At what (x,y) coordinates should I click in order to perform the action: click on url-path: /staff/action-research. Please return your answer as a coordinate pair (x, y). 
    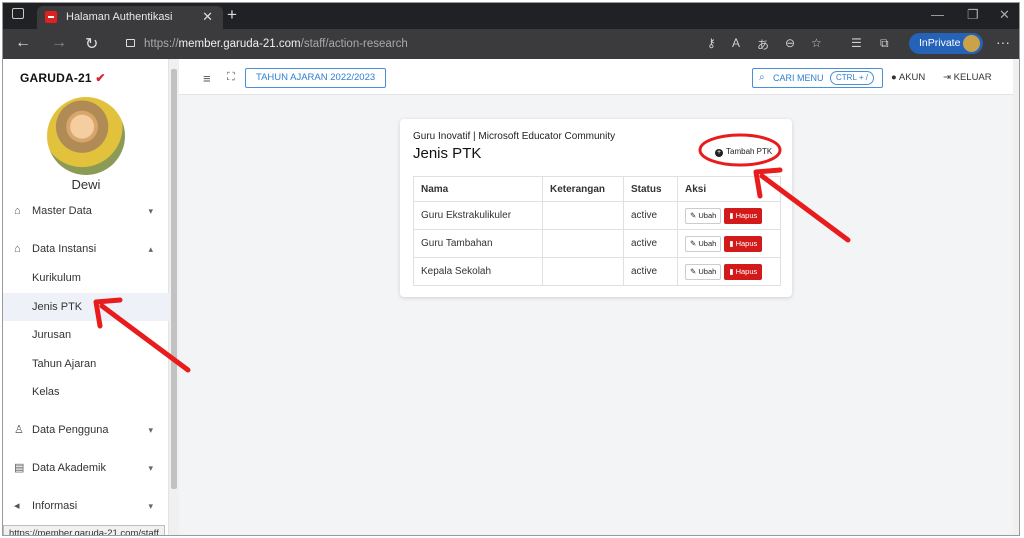
    Looking at the image, I should click on (354, 44).